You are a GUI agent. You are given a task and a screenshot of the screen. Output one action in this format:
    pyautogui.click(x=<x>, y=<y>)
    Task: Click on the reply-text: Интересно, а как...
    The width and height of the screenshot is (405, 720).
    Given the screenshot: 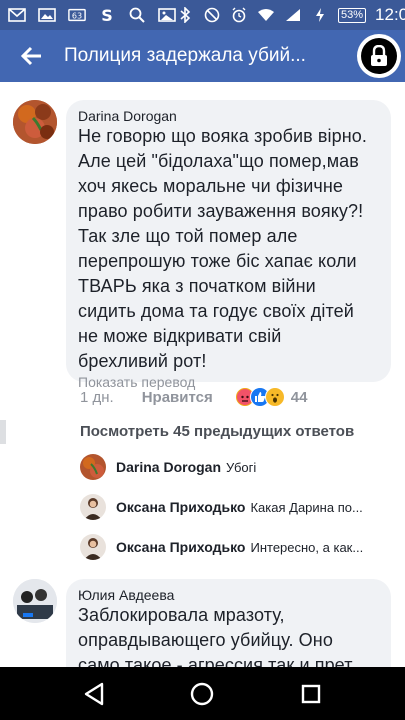 What is the action you would take?
    pyautogui.click(x=307, y=547)
    